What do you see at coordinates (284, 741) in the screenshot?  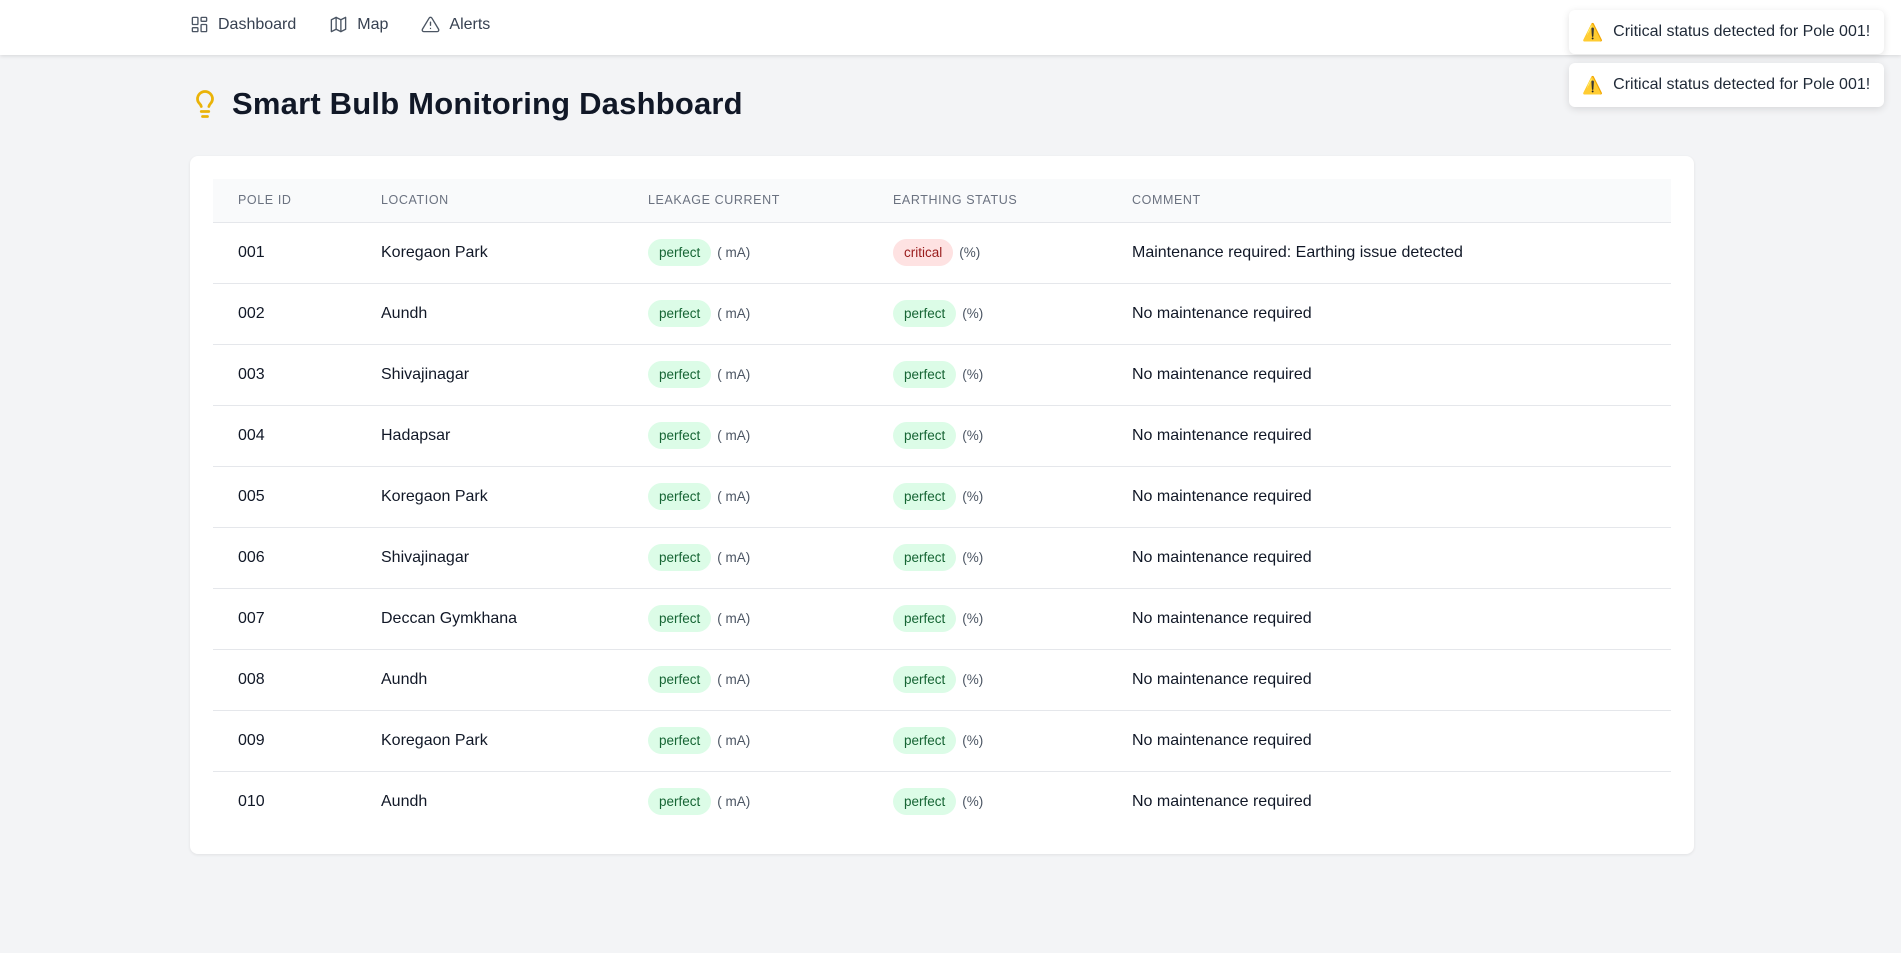 I see `cell-pole-id: 009` at bounding box center [284, 741].